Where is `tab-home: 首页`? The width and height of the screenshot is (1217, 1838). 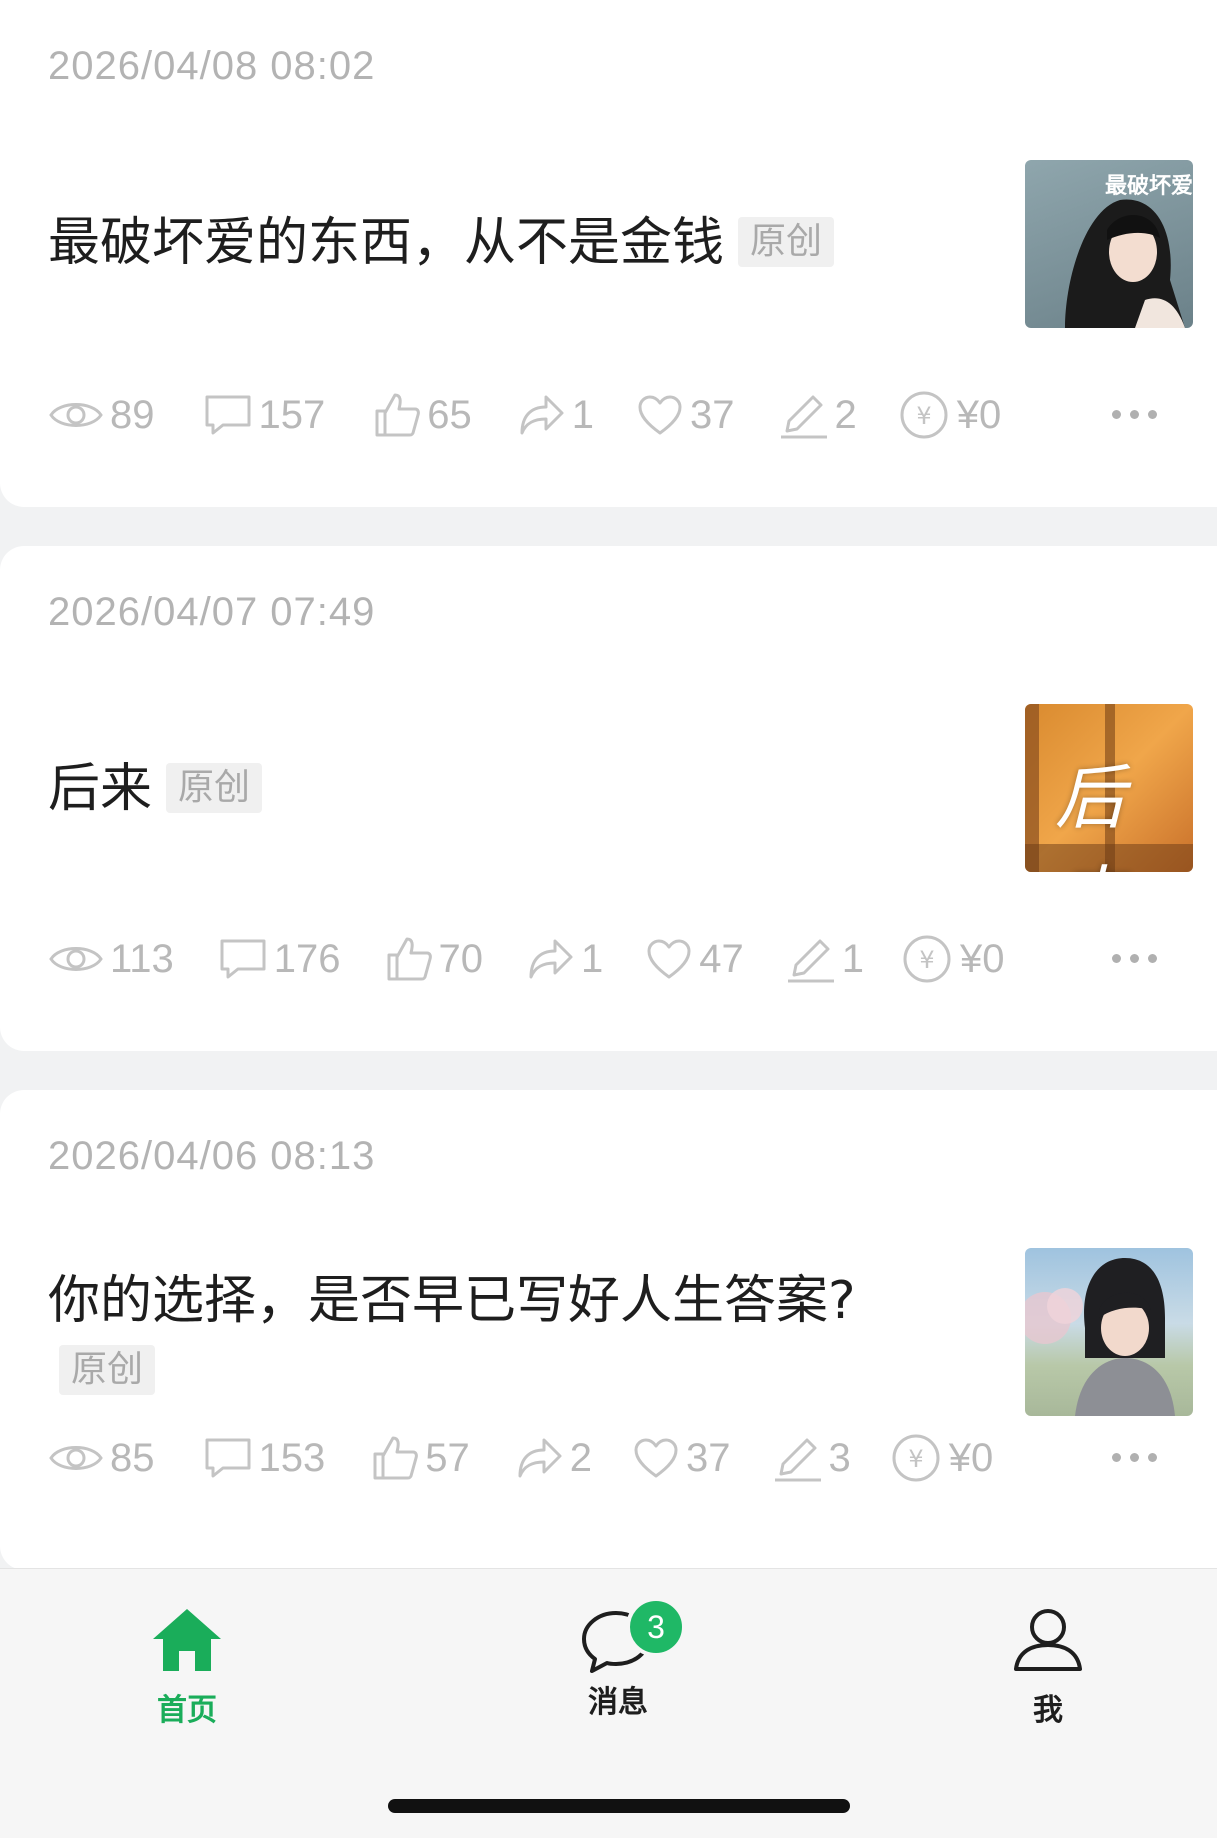 tab-home: 首页 is located at coordinates (187, 1668).